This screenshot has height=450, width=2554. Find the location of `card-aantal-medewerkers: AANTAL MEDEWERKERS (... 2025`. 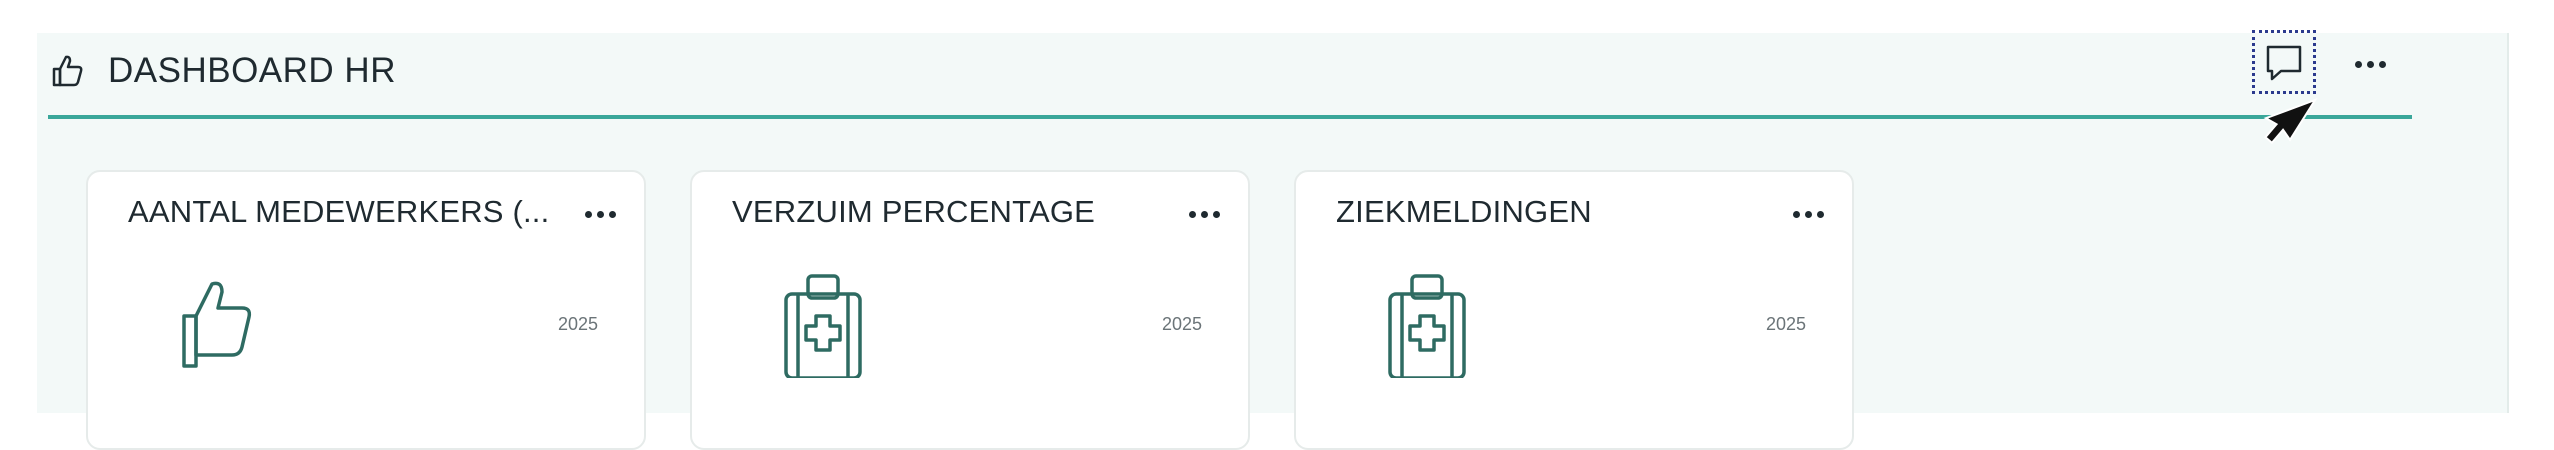

card-aantal-medewerkers: AANTAL MEDEWERKERS (... 2025 is located at coordinates (366, 310).